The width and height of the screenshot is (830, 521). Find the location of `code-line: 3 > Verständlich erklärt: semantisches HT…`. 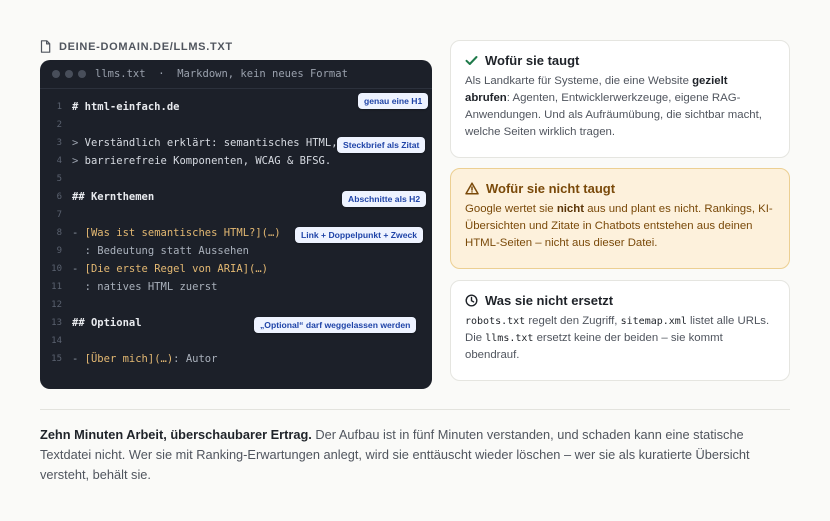

code-line: 3 > Verständlich erklärt: semantisches HT… is located at coordinates (189, 143).